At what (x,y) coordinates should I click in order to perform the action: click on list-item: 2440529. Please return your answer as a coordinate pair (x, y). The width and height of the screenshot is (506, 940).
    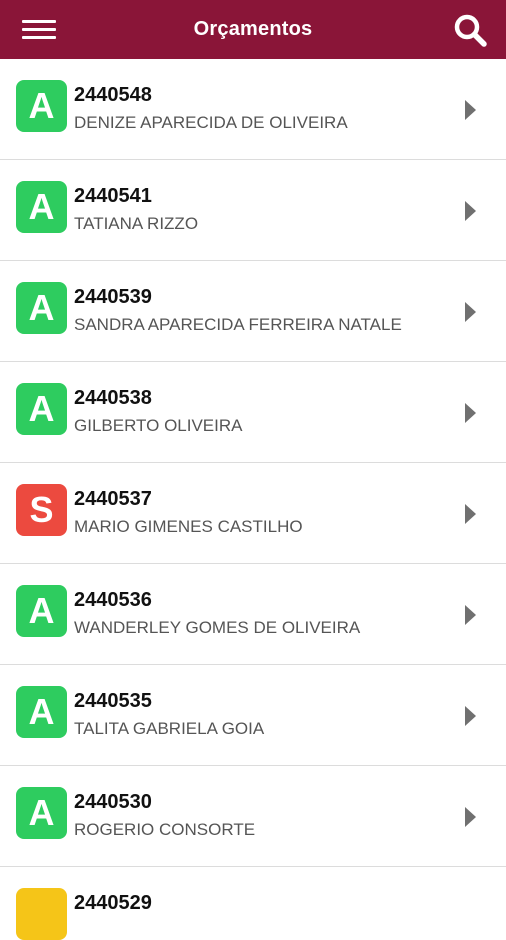
    Looking at the image, I should click on (253, 903).